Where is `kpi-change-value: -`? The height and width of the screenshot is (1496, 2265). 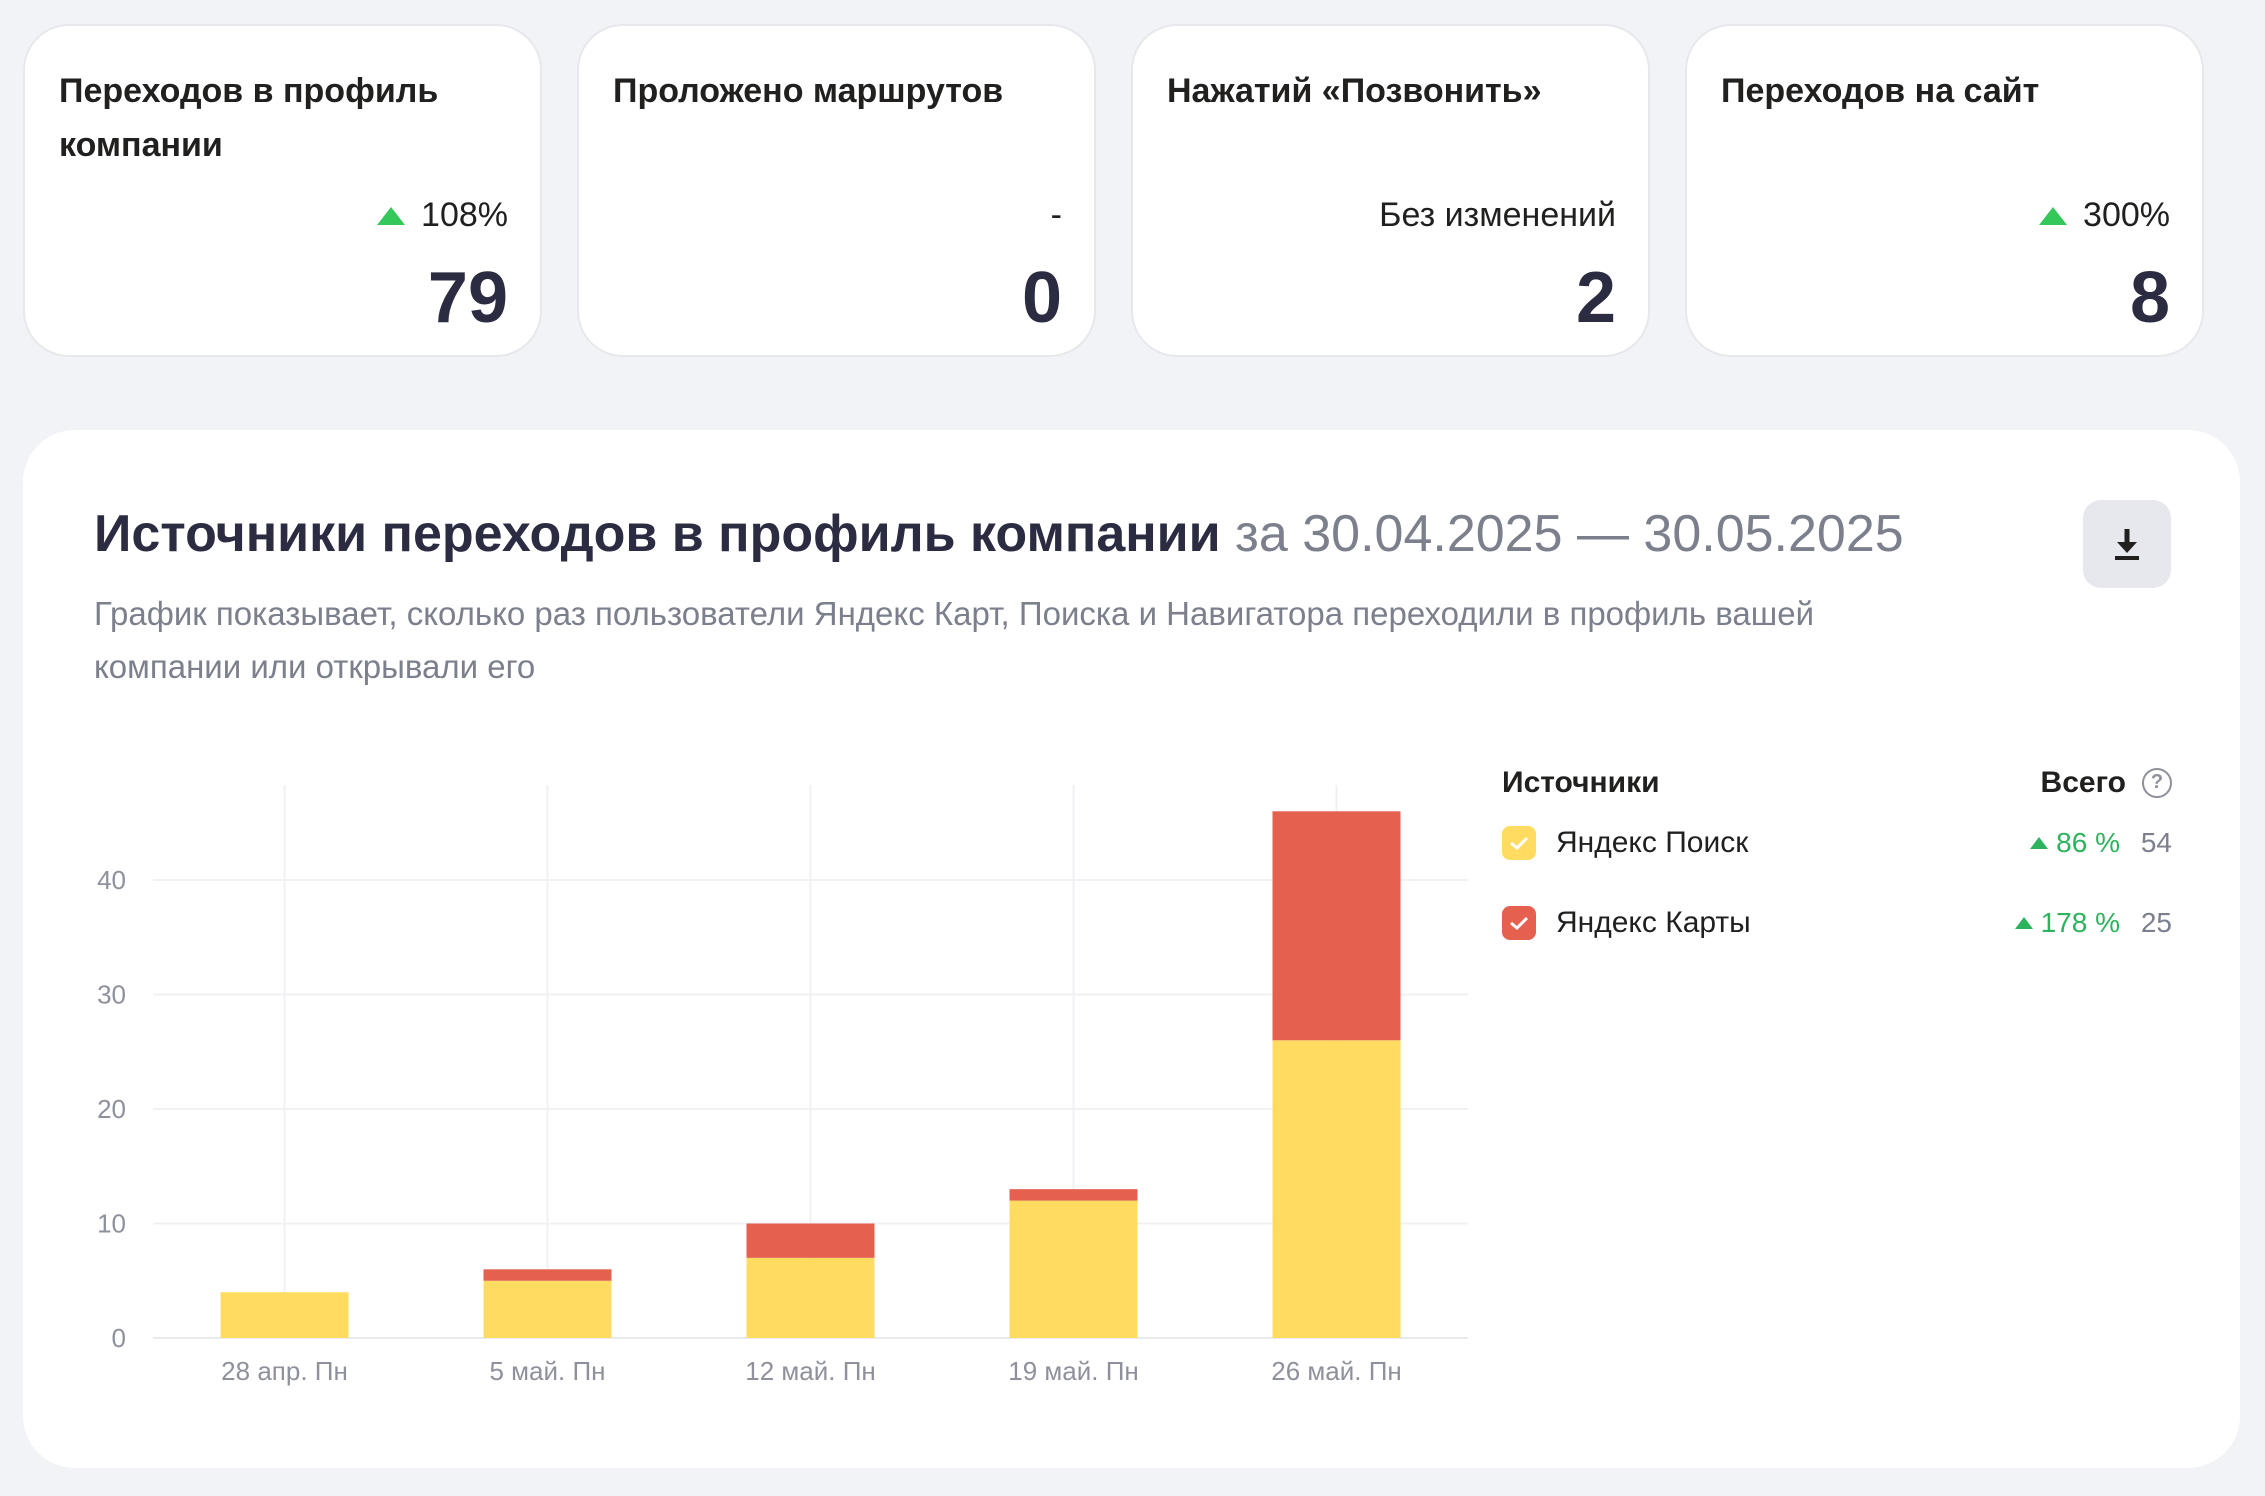
kpi-change-value: - is located at coordinates (1056, 215).